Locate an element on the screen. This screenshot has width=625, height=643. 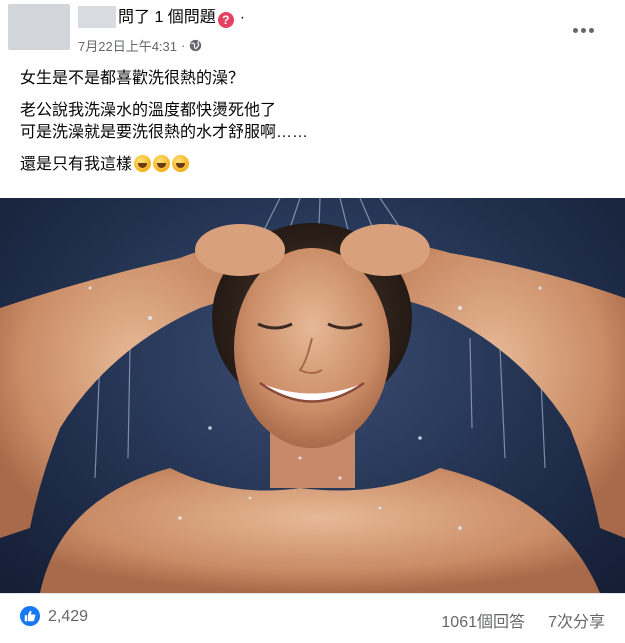
post-headline: 問了 1 個問題? · is located at coordinates (181, 18).